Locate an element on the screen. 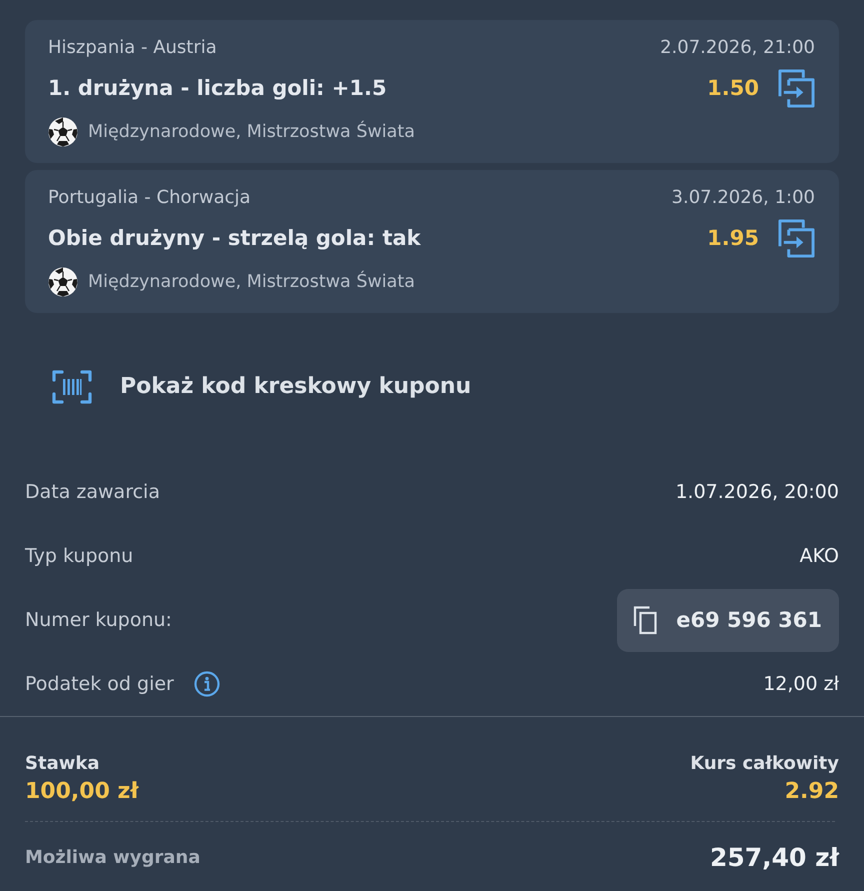 This screenshot has height=891, width=864. barcode-icon is located at coordinates (72, 387).